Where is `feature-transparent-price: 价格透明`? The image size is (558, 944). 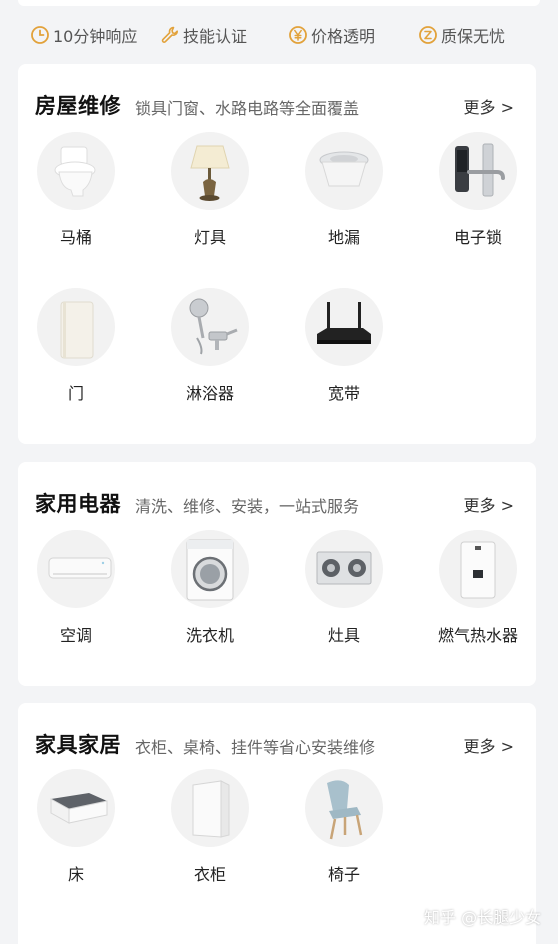
feature-transparent-price: 价格透明 is located at coordinates (331, 35).